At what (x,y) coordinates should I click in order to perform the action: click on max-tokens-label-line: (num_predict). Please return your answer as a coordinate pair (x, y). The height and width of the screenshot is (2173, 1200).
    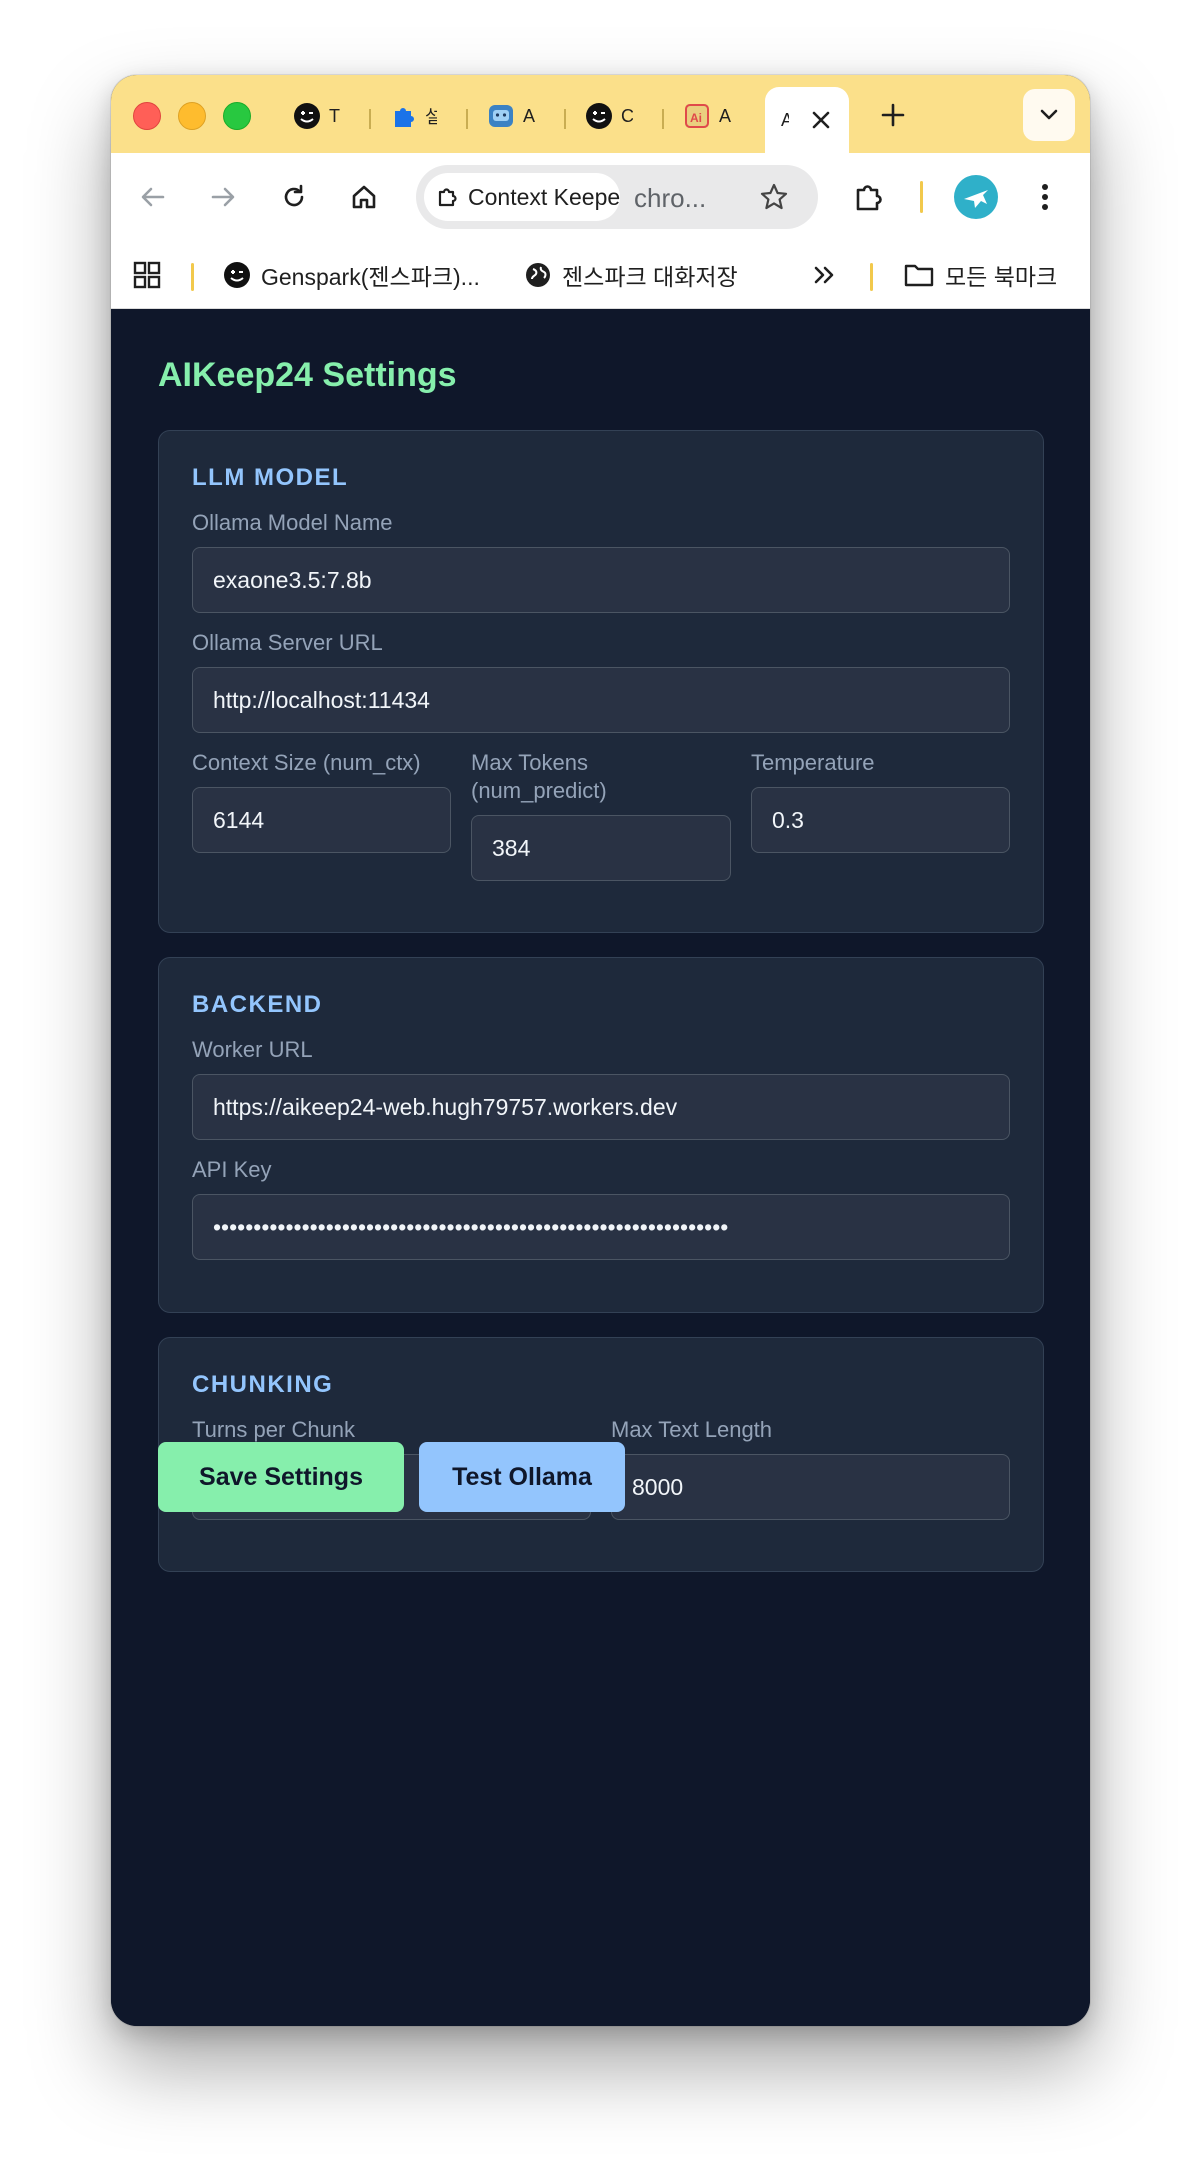
    Looking at the image, I should click on (539, 790).